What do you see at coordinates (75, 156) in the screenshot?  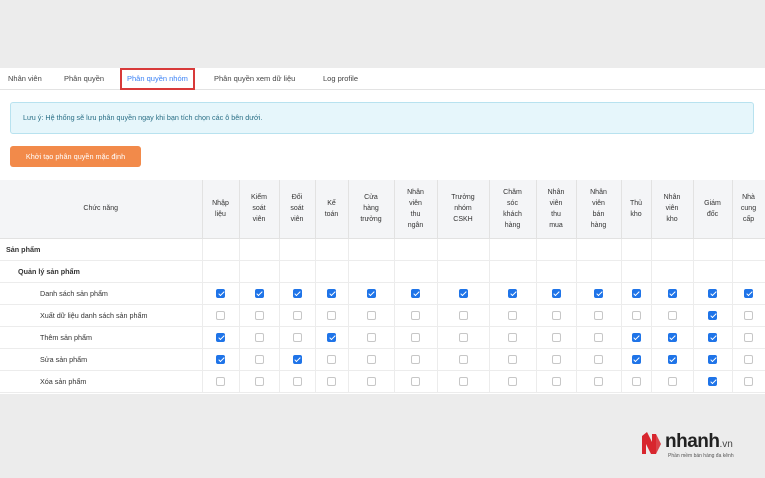 I see `init-default-permissions-button: Khởi tạo phân quyền mặc định` at bounding box center [75, 156].